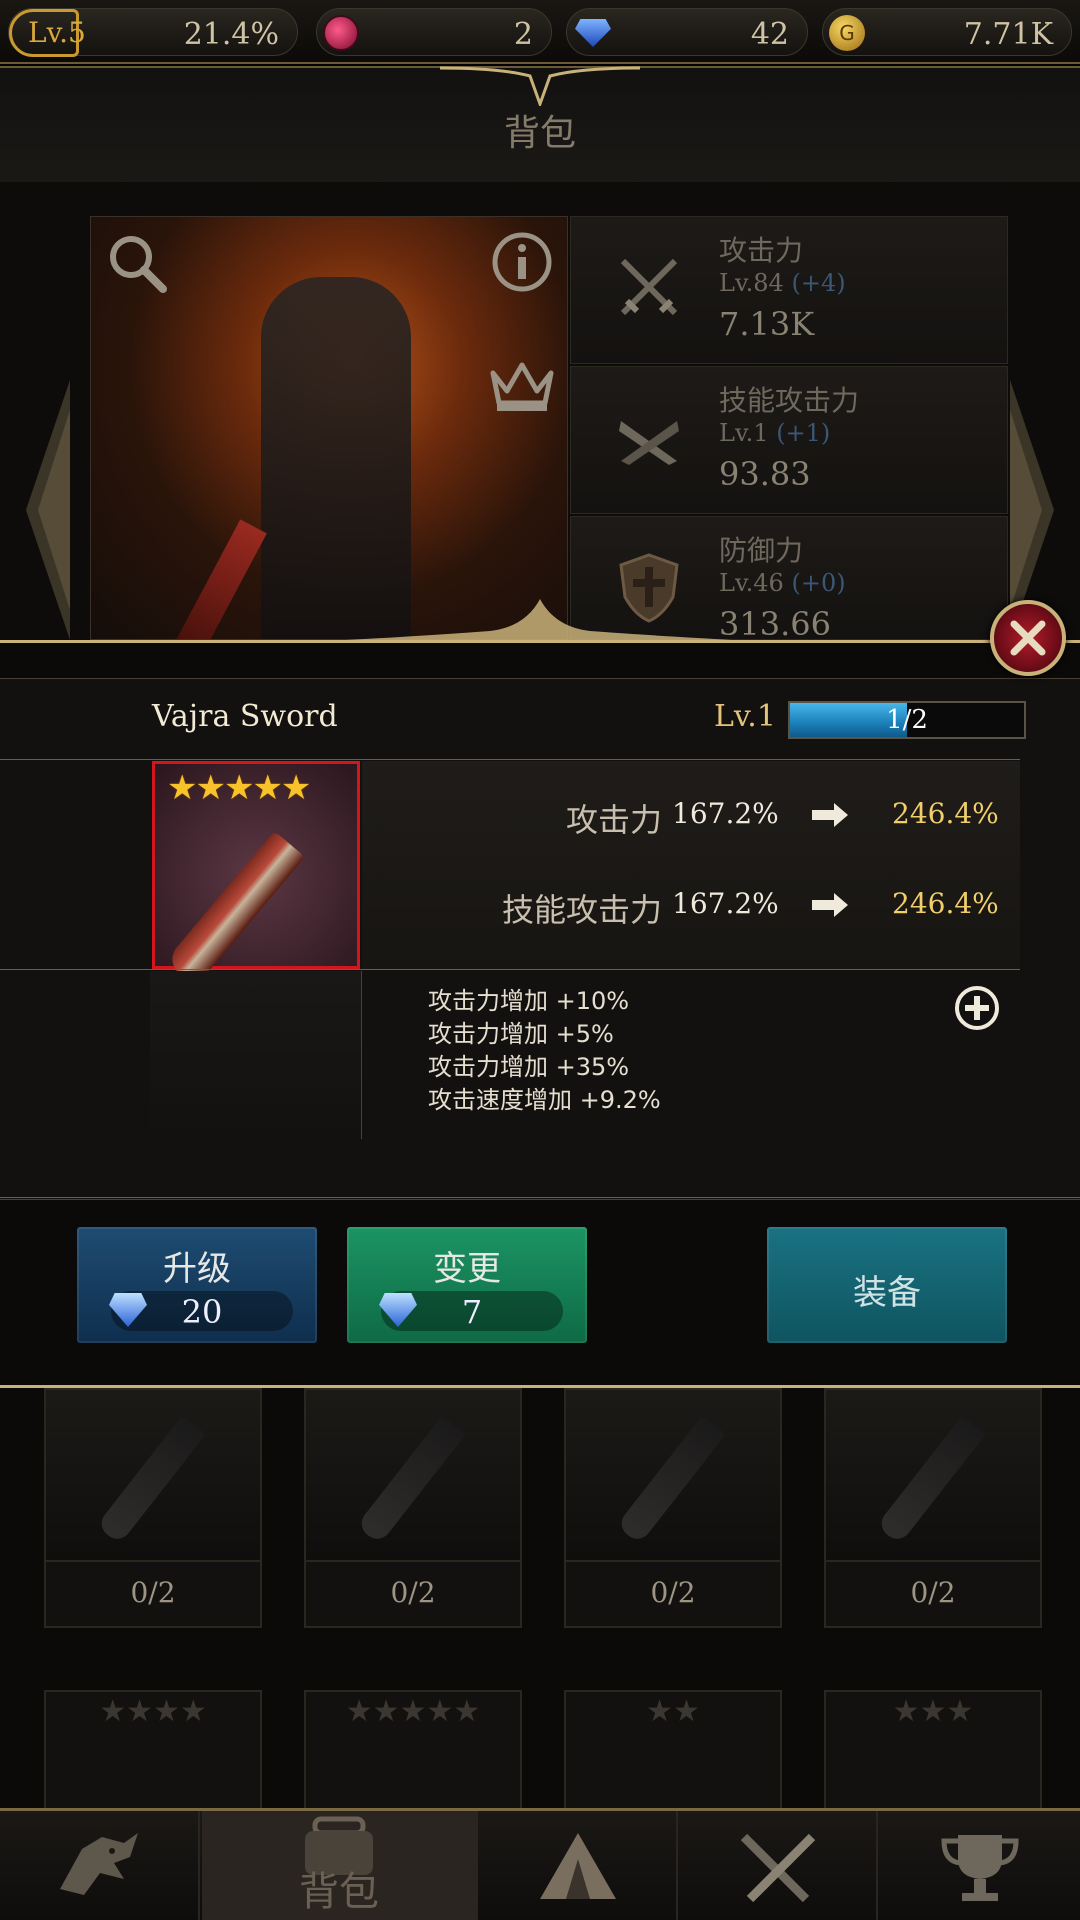 The width and height of the screenshot is (1080, 1920). Describe the element at coordinates (544, 1100) in the screenshot. I see `item-option: 攻击速度增加 +9.2%` at that location.